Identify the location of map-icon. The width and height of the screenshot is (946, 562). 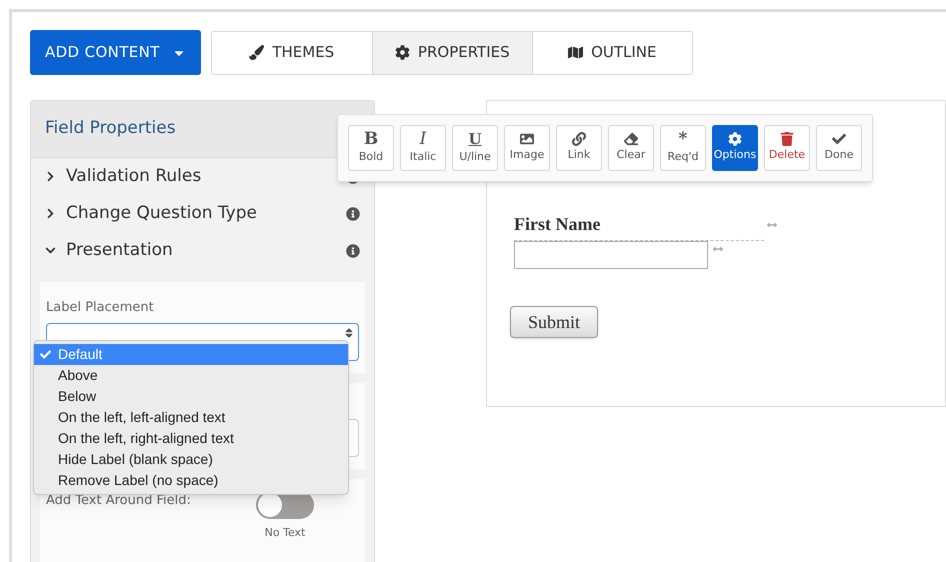
(576, 52).